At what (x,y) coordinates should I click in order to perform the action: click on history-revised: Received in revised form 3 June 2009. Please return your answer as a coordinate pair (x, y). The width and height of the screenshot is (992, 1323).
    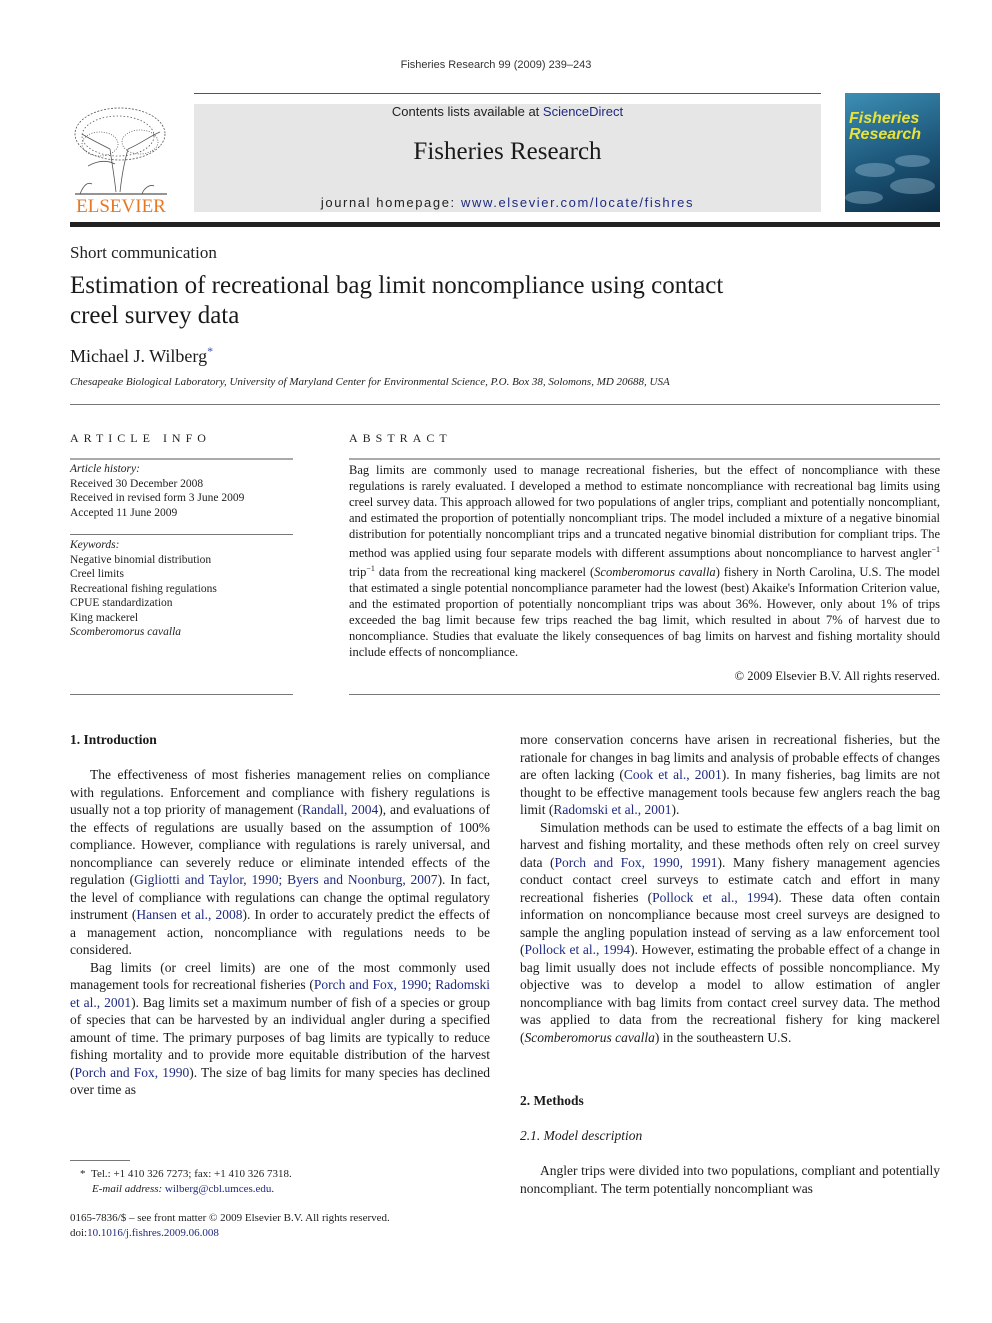
    Looking at the image, I should click on (157, 498).